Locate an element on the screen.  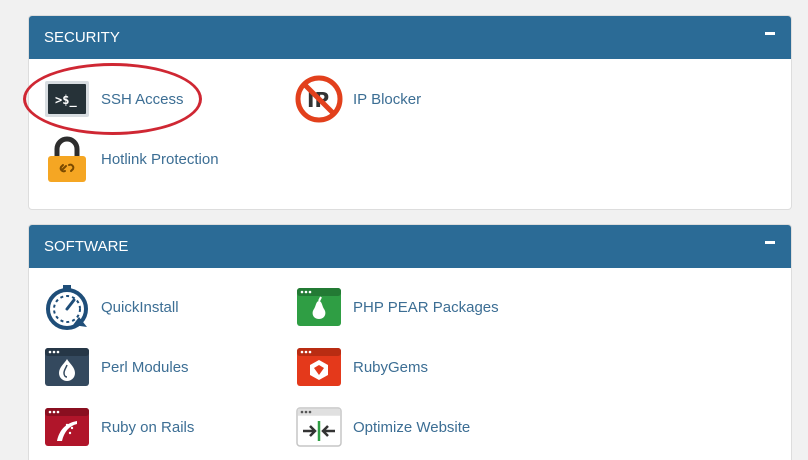
optimize-website-link: Optimize Website is located at coordinates (382, 427).